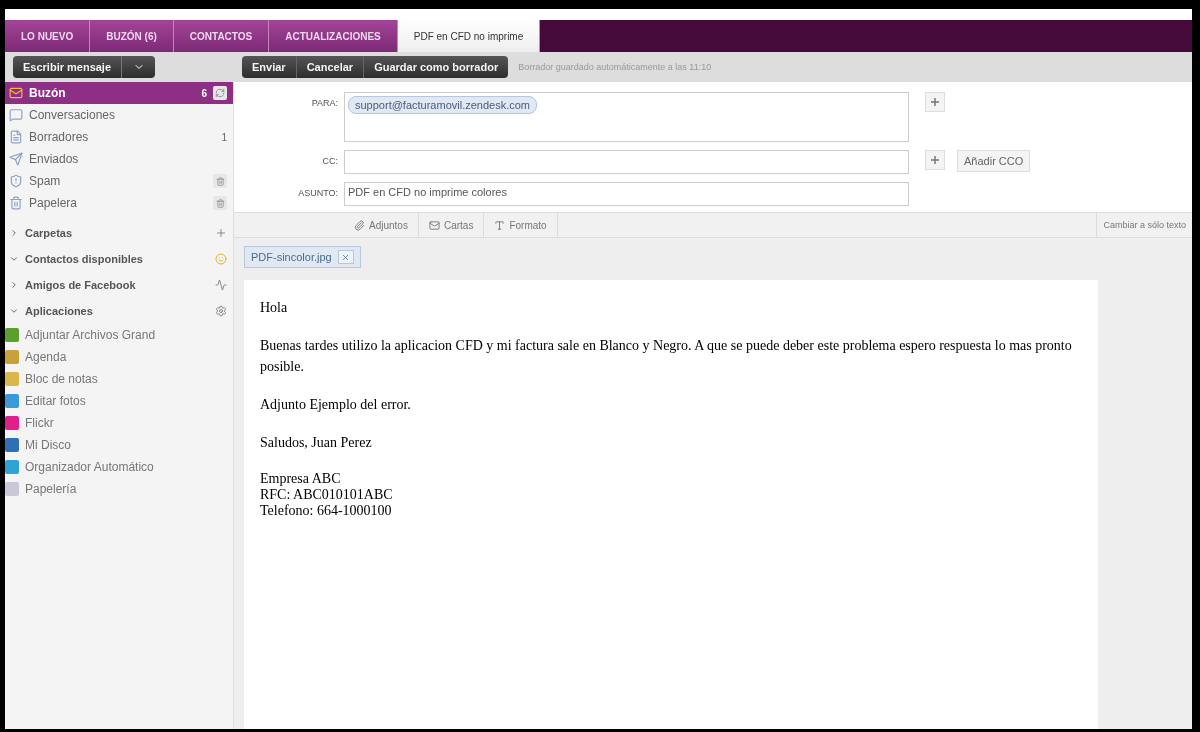 The width and height of the screenshot is (1200, 732). I want to click on toolbar-button: Enviar, so click(269, 67).